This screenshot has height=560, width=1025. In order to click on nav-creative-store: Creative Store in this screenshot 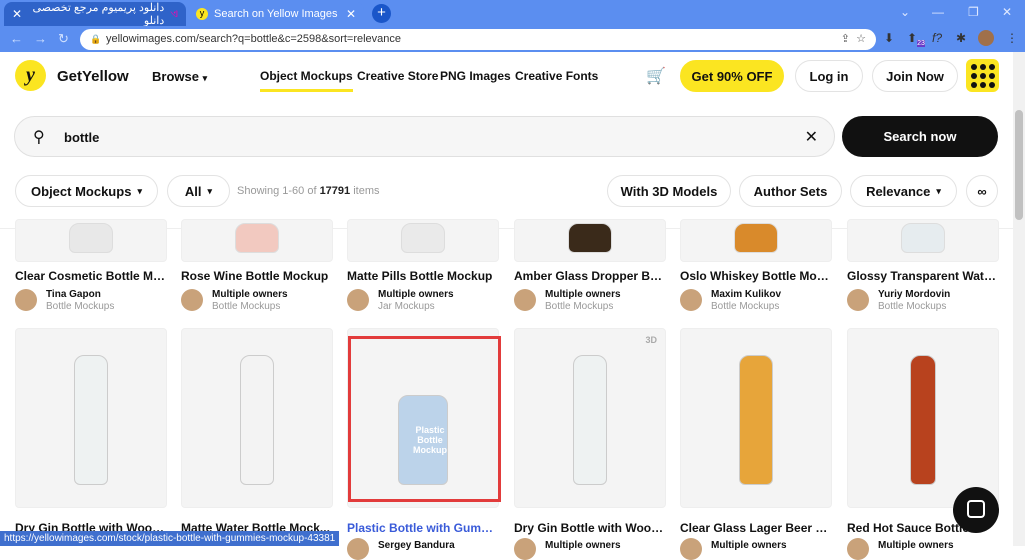, I will do `click(397, 76)`.